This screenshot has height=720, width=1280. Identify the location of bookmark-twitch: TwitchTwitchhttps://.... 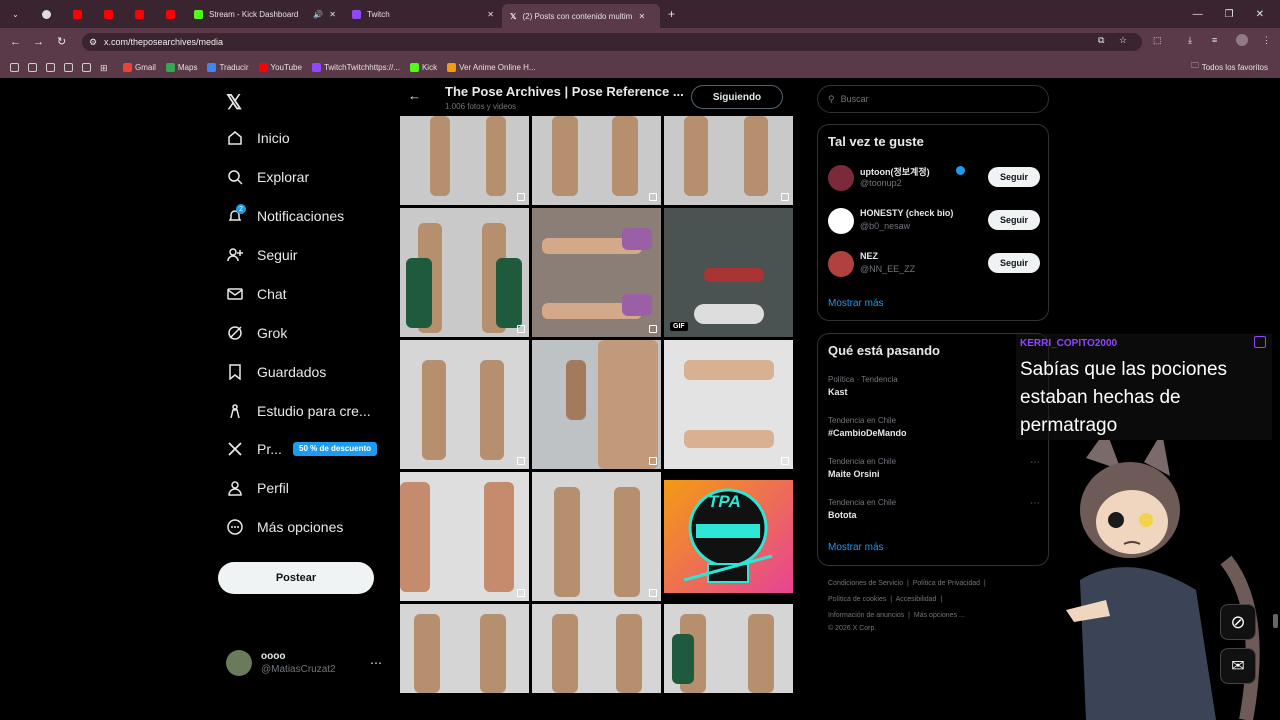
(355, 67).